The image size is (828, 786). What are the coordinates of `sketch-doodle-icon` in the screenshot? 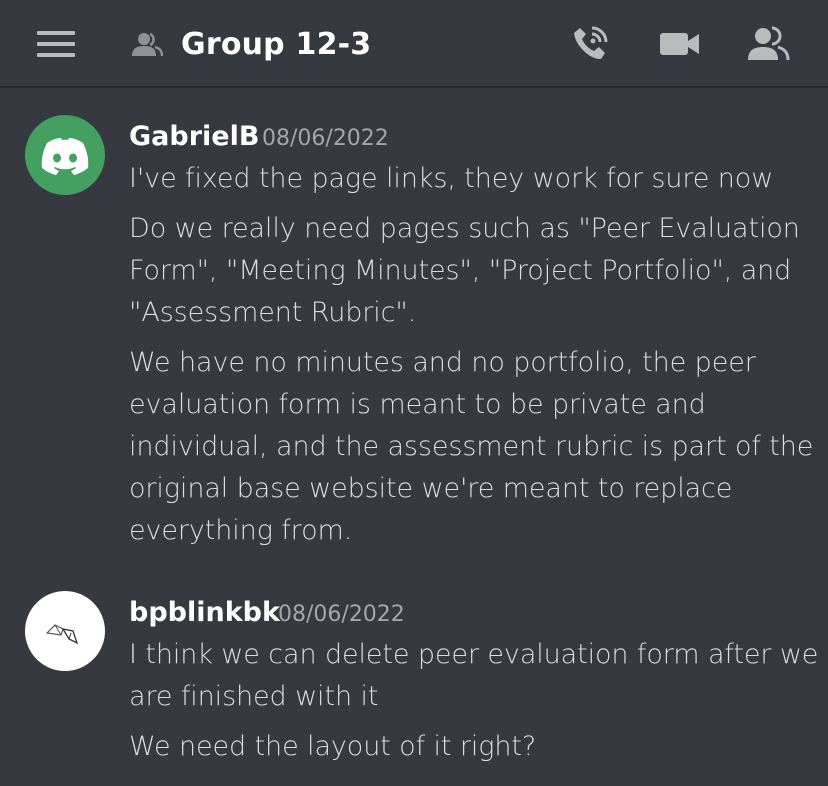 It's located at (62, 634).